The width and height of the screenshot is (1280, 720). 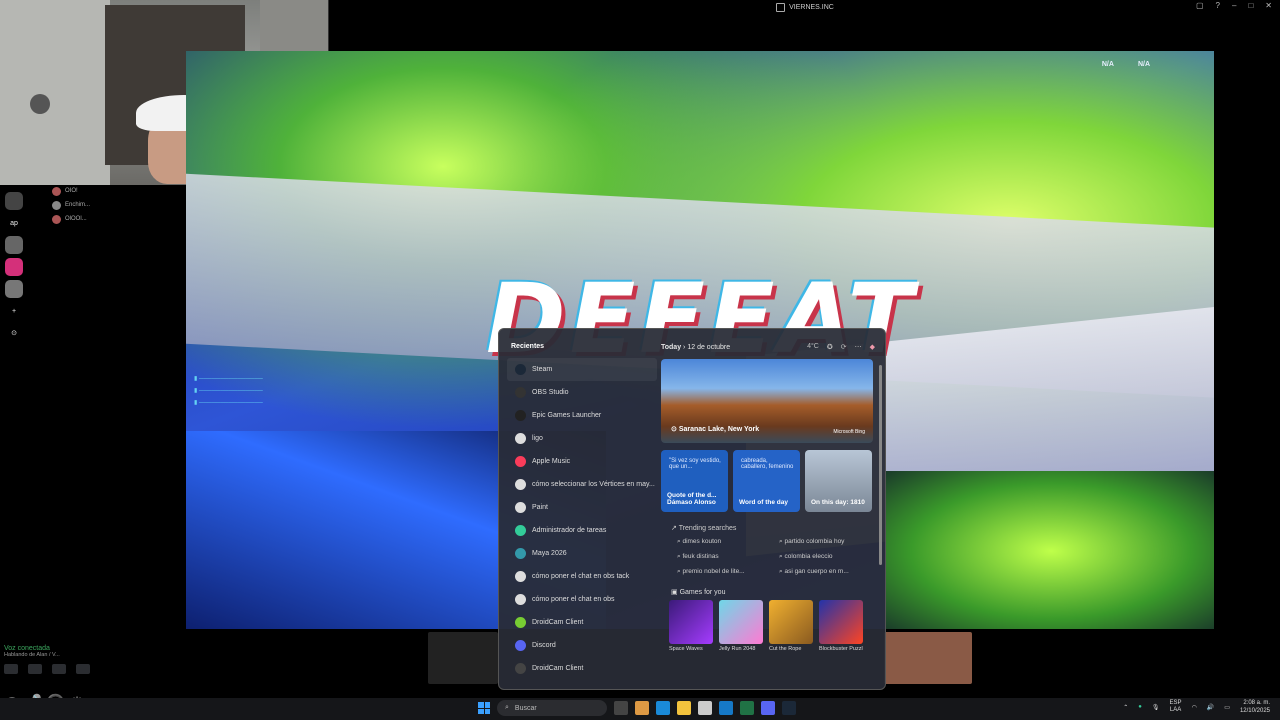 I want to click on tray-app-icon: ●, so click(x=1140, y=707).